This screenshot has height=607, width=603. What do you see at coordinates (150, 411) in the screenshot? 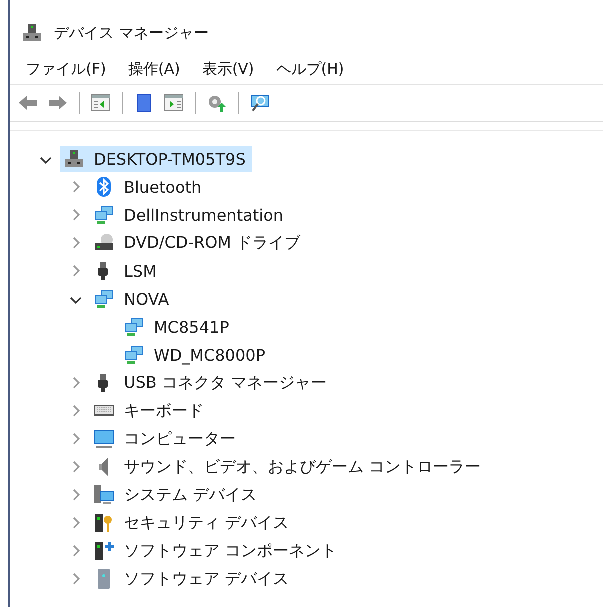
I see `tree-item: キーボード` at bounding box center [150, 411].